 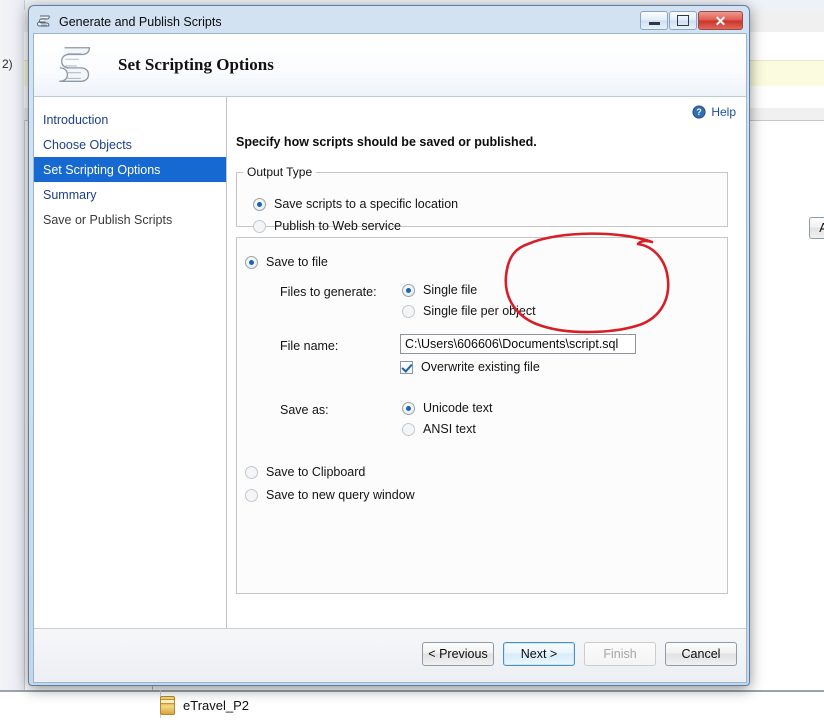 I want to click on radio-save-scripts-to-location: Save scripts to a specific location, so click(x=355, y=204).